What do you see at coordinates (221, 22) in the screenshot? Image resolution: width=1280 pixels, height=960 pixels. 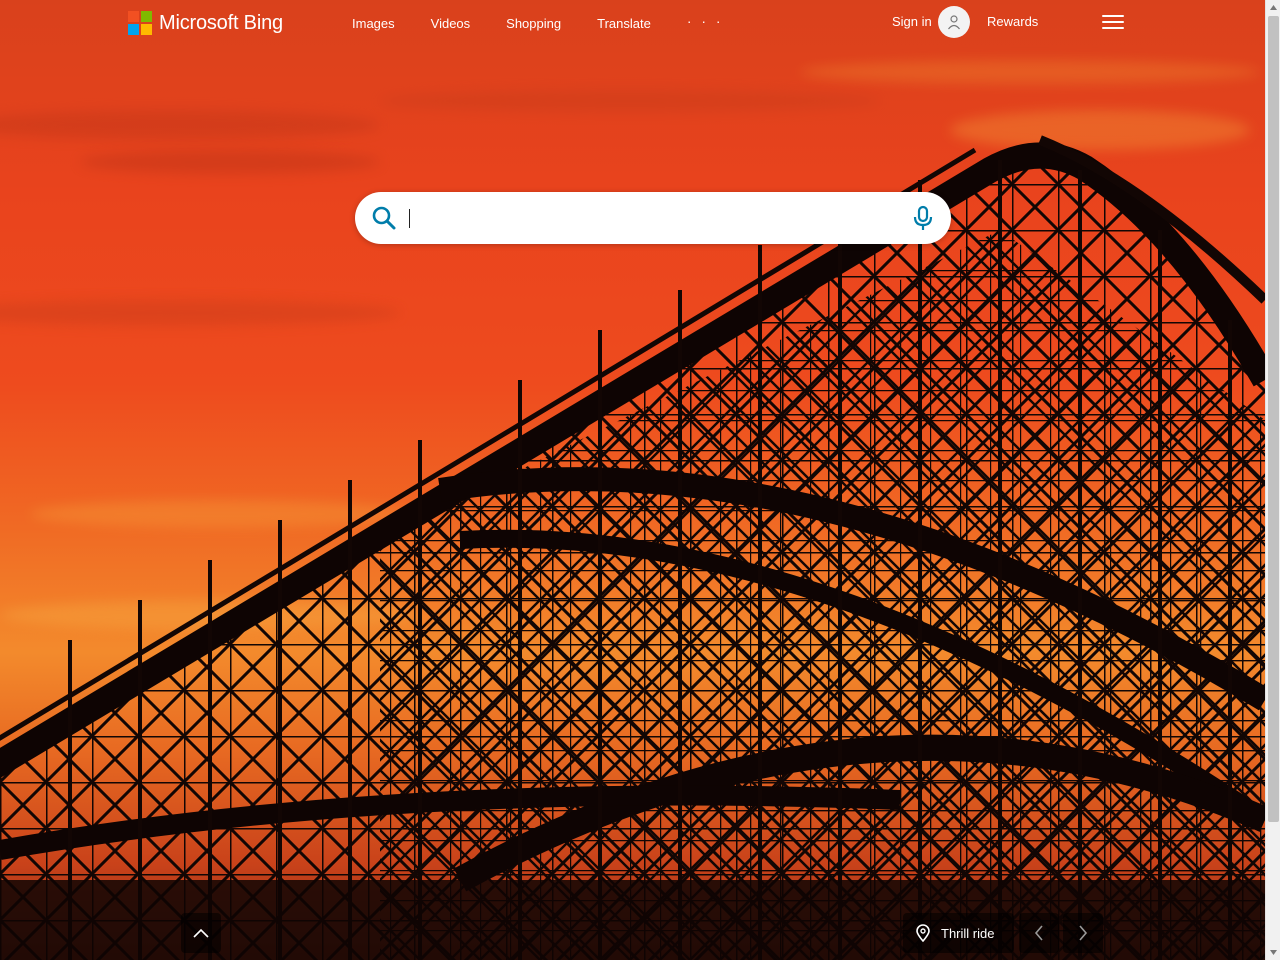 I see `logo-text: Microsoft Bing` at bounding box center [221, 22].